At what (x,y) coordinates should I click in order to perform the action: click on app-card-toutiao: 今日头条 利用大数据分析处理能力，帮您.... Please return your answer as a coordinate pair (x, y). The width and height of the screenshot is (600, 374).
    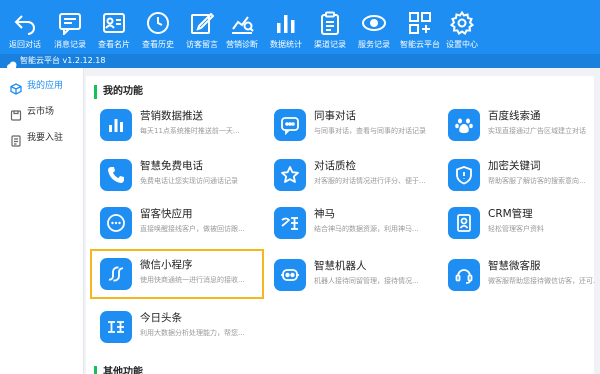
    Looking at the image, I should click on (177, 327).